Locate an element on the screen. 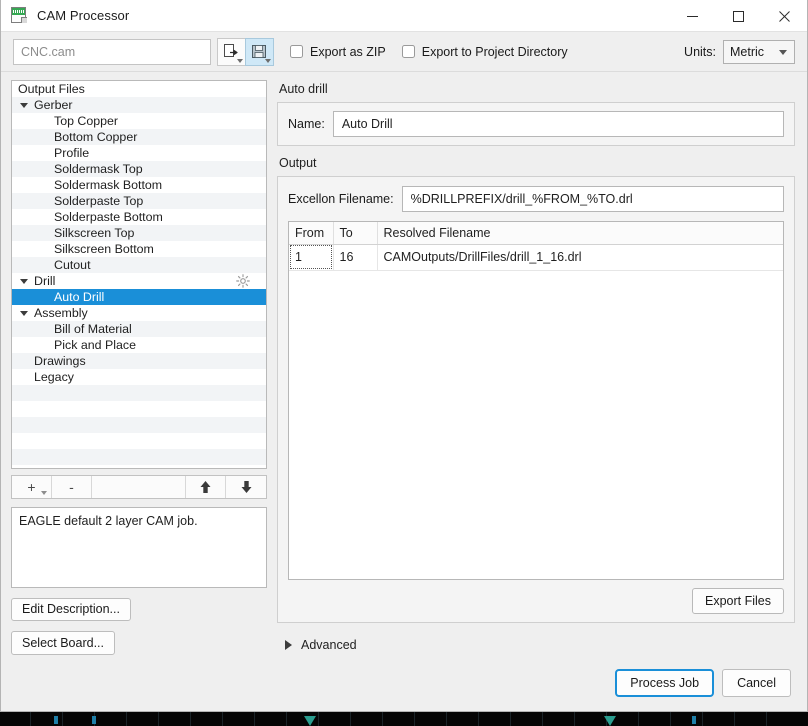  tree-item-solderpaste-bottom: Solderpaste Bottom is located at coordinates (139, 217).